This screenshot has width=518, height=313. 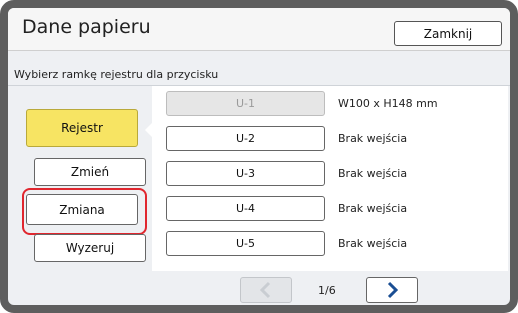 I want to click on instruction-text: Wybierz ramkę rejestru dla przycisku, so click(x=116, y=74).